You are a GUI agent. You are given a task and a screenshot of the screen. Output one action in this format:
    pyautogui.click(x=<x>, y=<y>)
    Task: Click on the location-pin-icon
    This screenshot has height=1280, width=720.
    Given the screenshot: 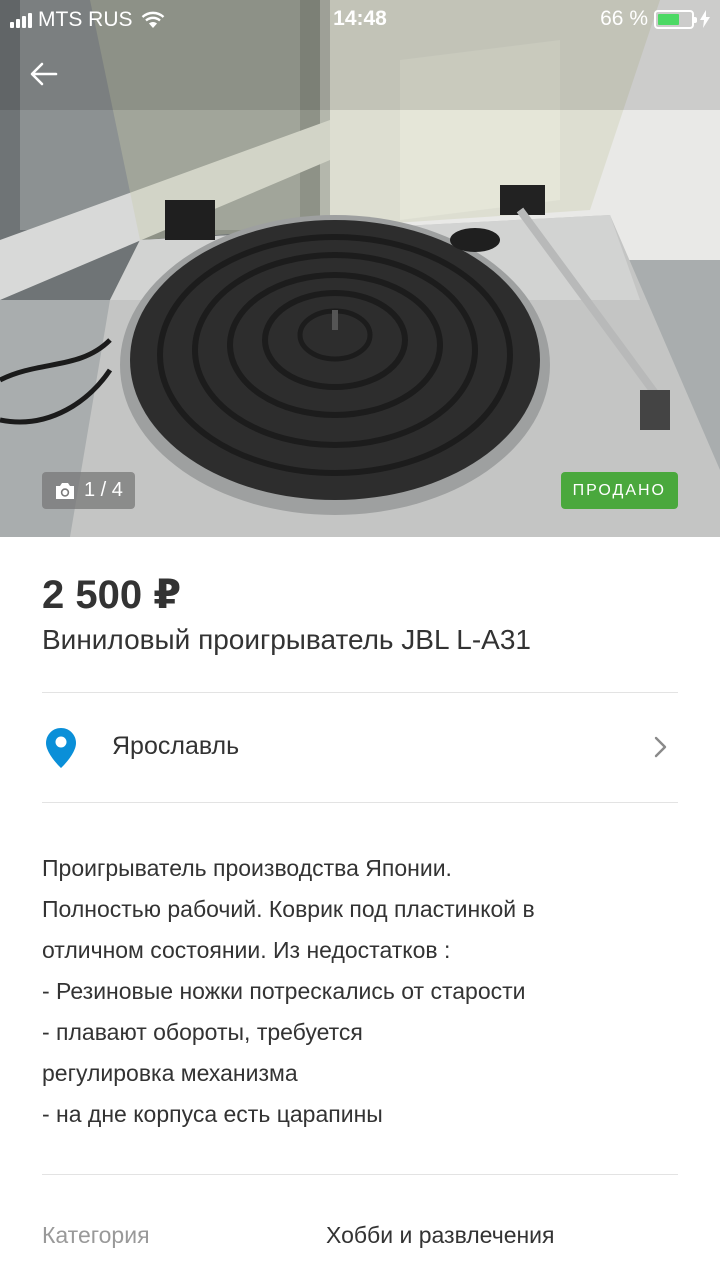 What is the action you would take?
    pyautogui.click(x=61, y=748)
    